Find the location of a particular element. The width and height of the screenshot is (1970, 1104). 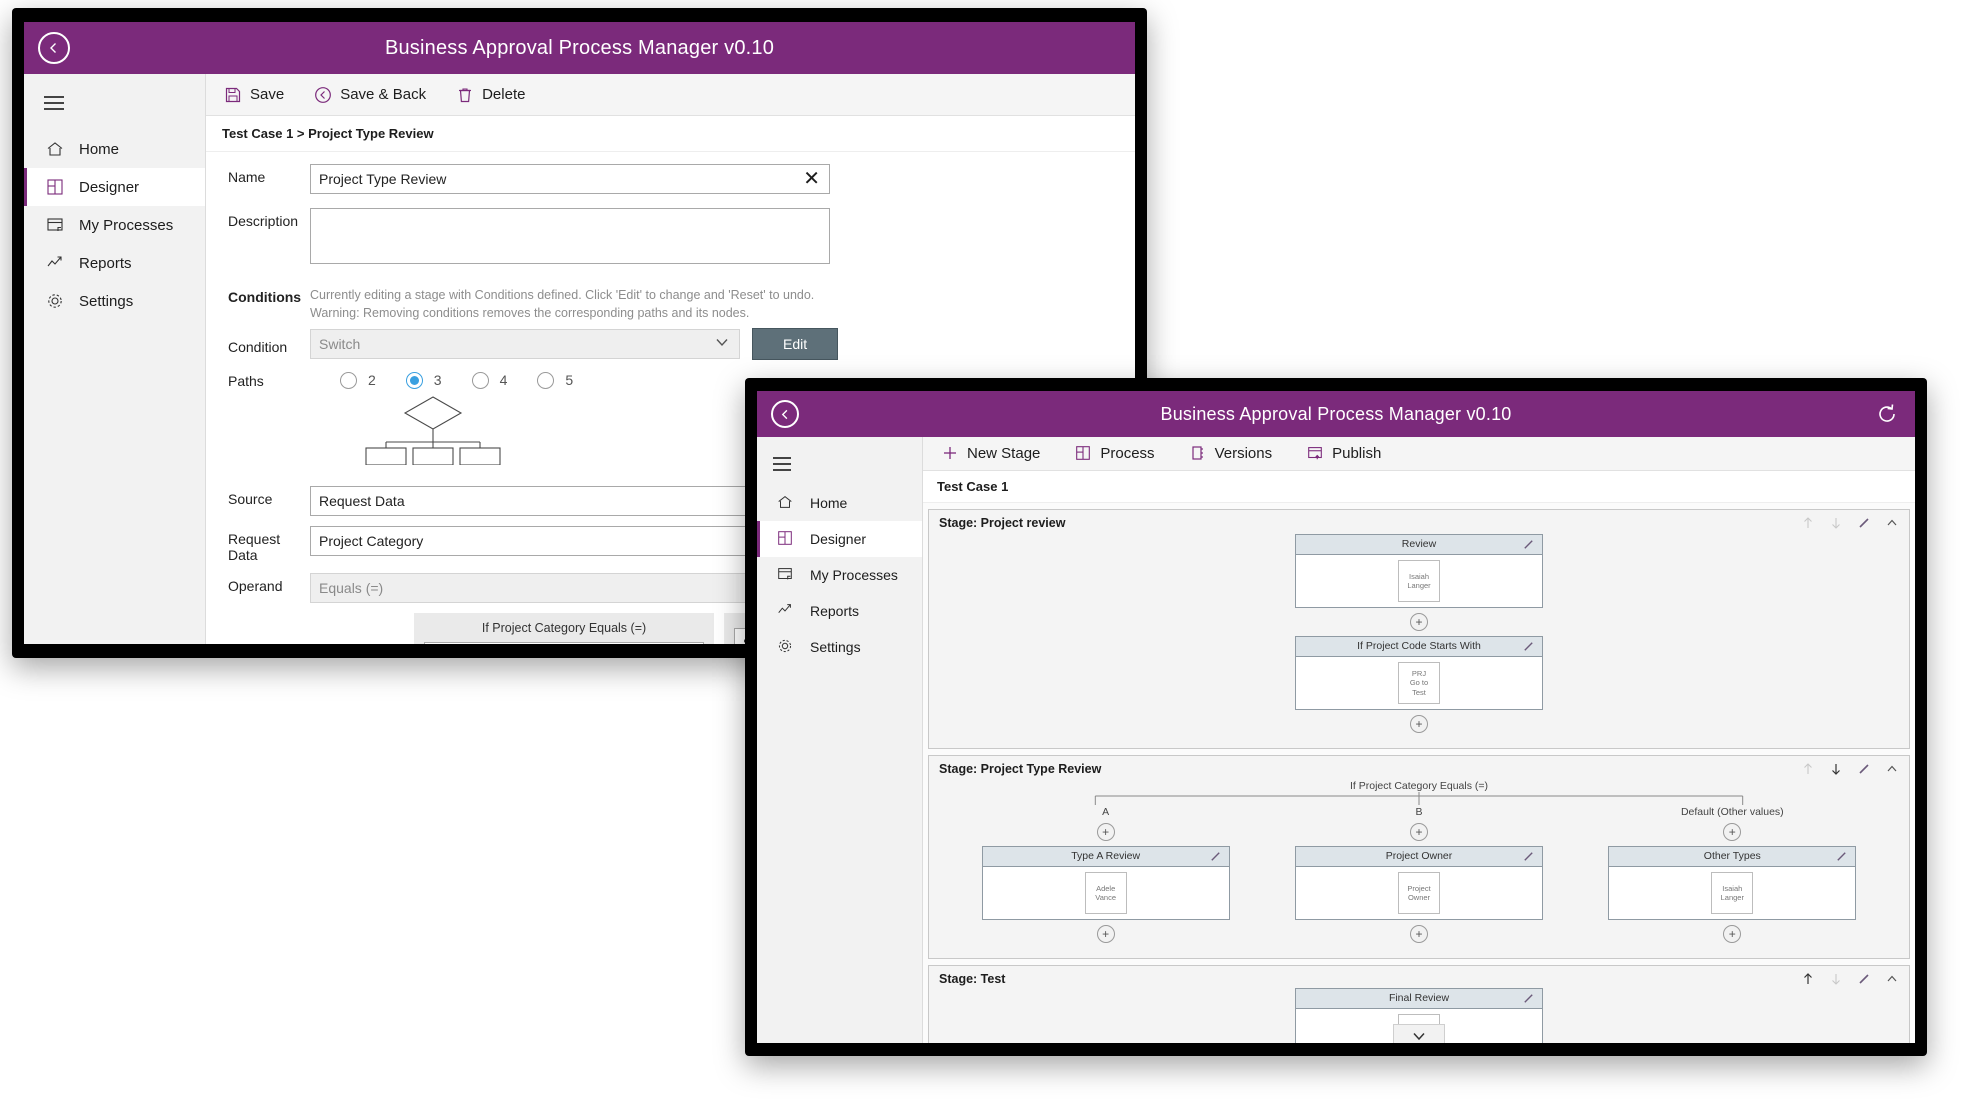

front-sidebar-item-my-processes: My Processes is located at coordinates (839, 575).